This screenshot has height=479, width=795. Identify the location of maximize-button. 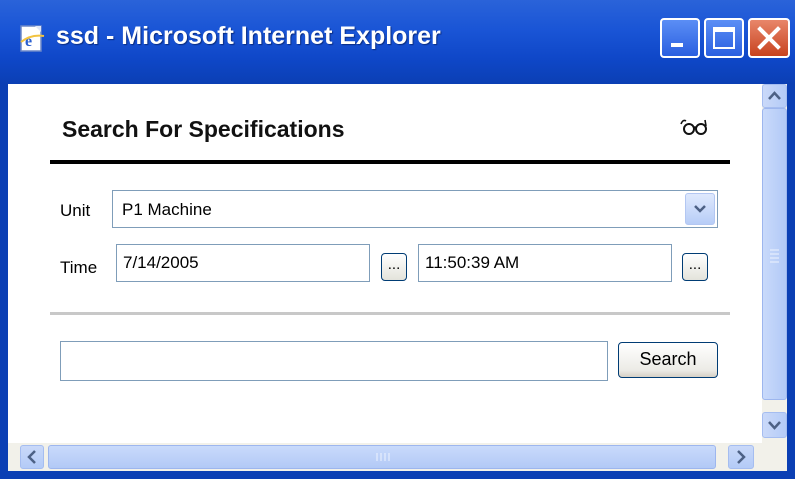
(724, 38).